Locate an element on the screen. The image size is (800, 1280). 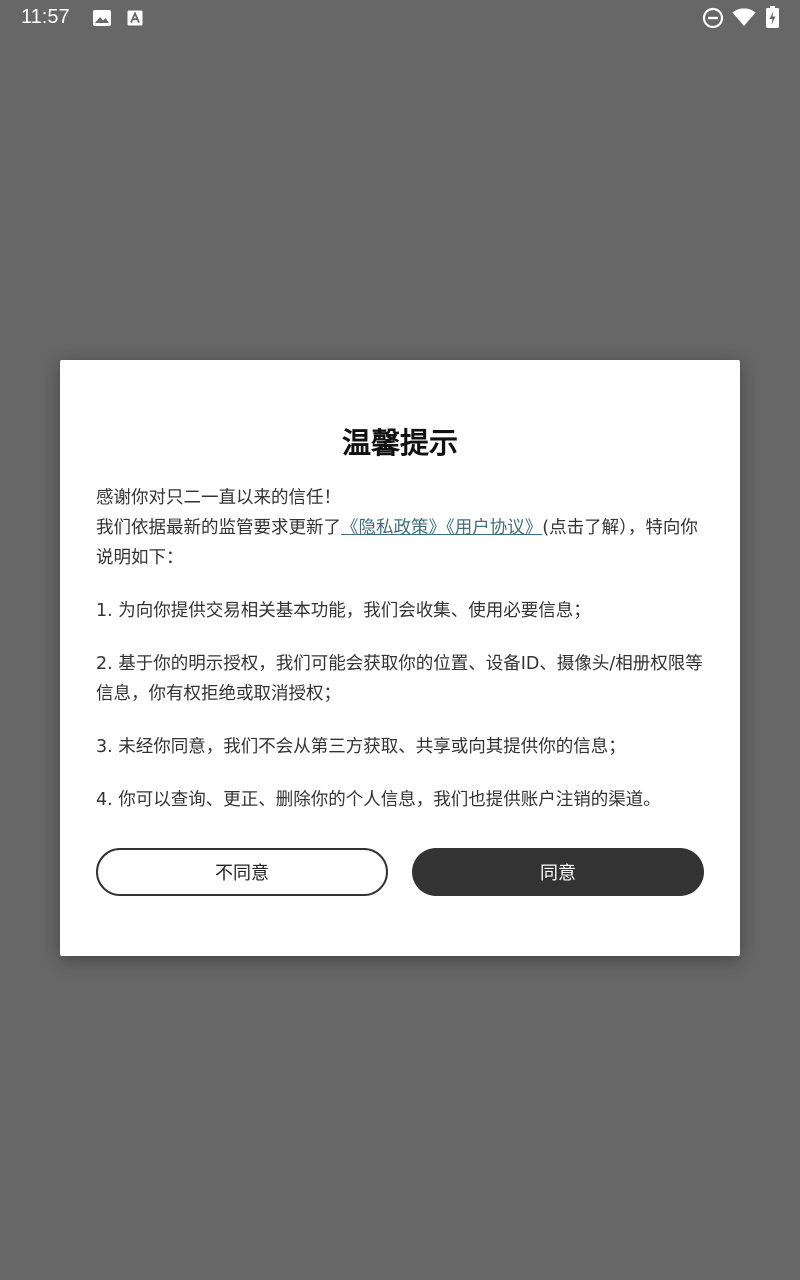
list-item: 1. 为向你提供交易相关基本功能，我们会收集、使用必要信息； is located at coordinates (343, 611).